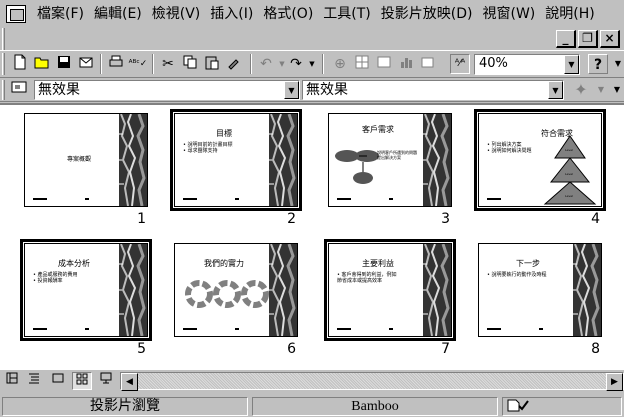 This screenshot has width=624, height=417. What do you see at coordinates (528, 263) in the screenshot?
I see `slide-title: 下一步` at bounding box center [528, 263].